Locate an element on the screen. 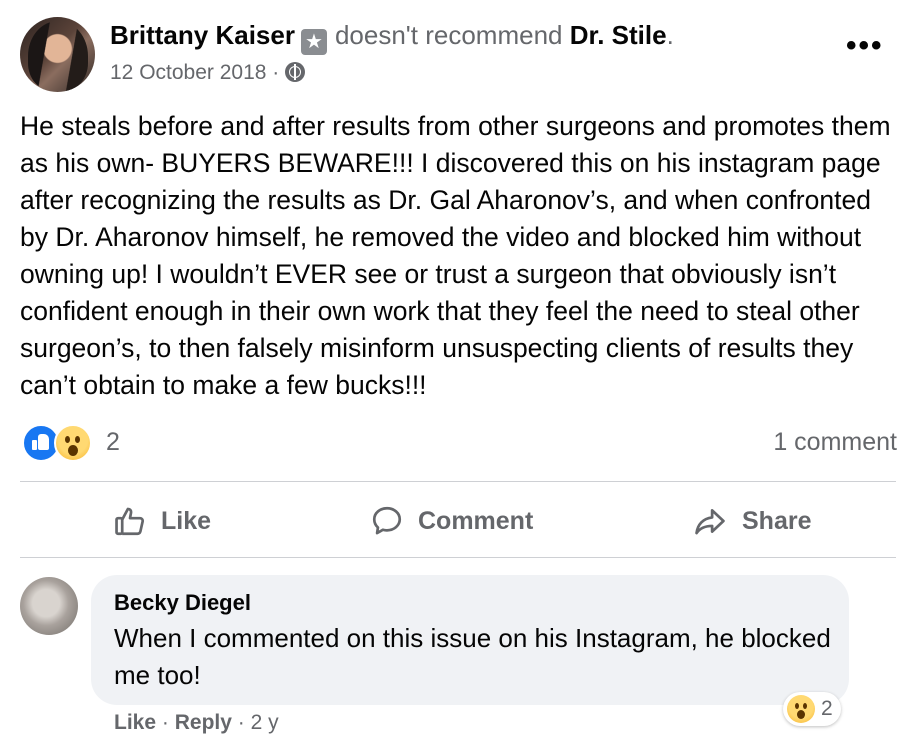  comment-reply-link: Reply is located at coordinates (203, 722).